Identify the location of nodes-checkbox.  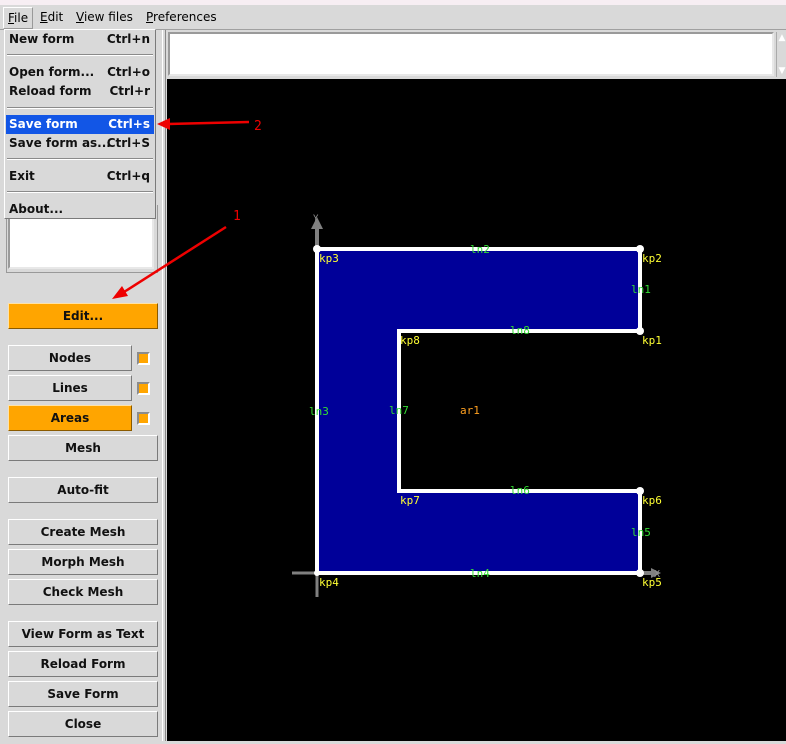
(143, 358).